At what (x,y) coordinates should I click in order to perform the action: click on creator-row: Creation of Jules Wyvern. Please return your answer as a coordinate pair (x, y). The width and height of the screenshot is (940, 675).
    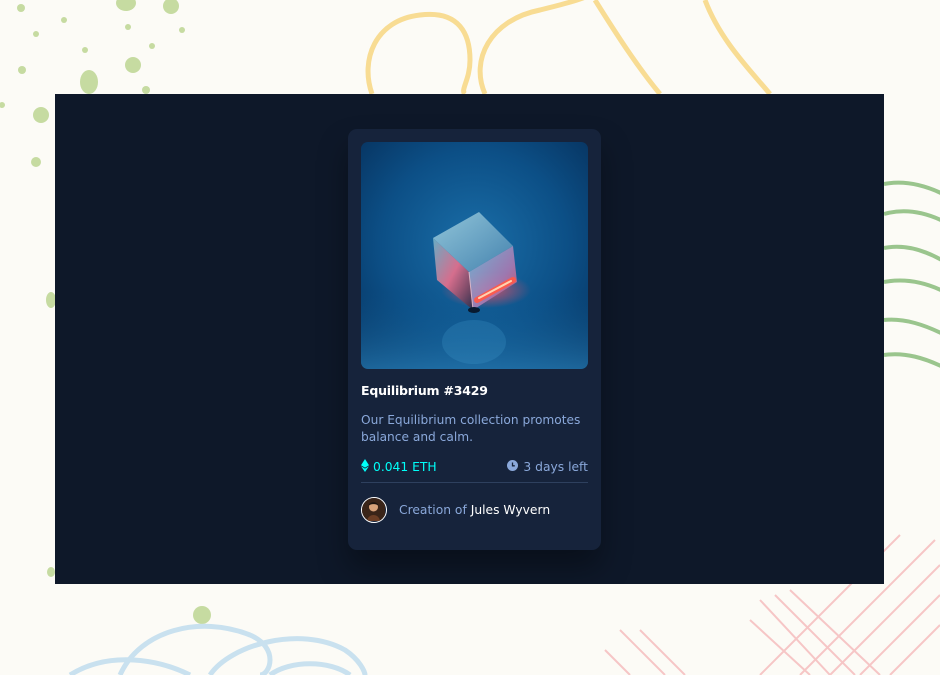
    Looking at the image, I should click on (474, 510).